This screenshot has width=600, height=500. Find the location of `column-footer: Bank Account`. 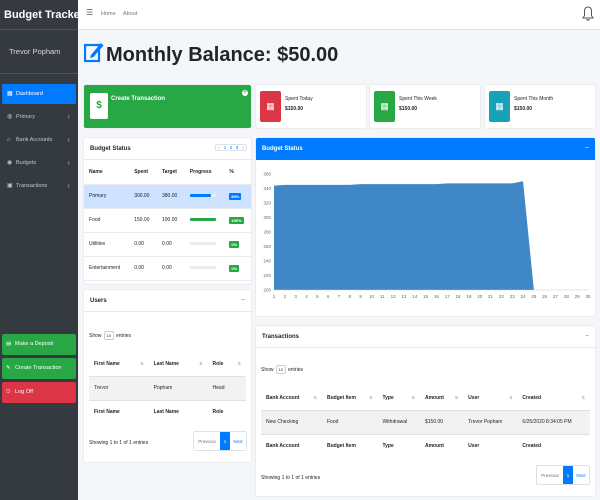

column-footer: Bank Account is located at coordinates (283, 446).